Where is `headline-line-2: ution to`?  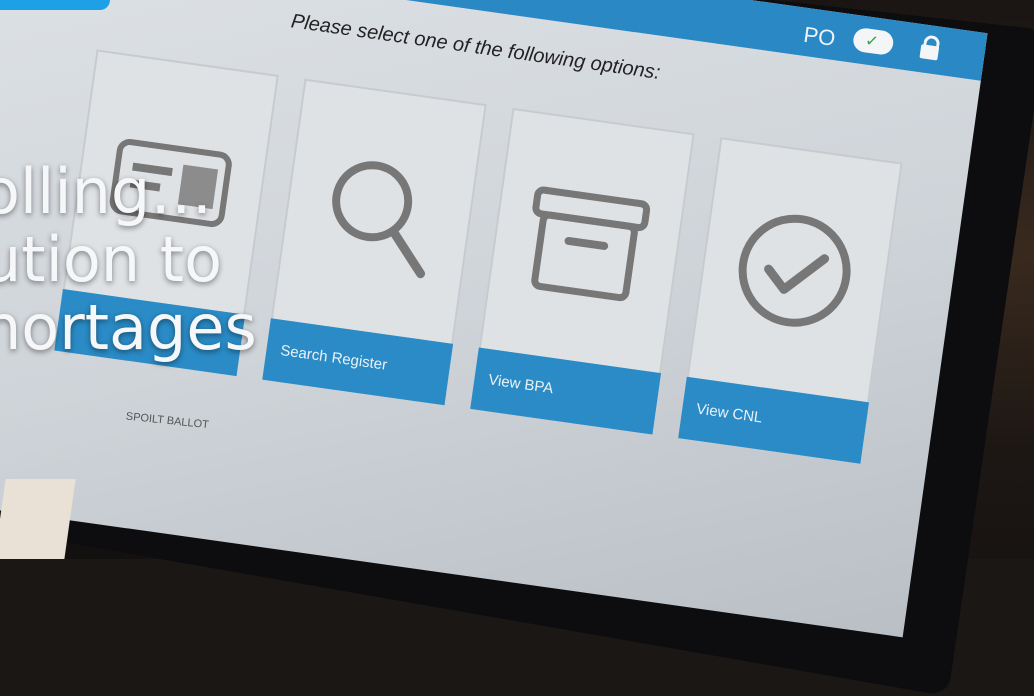
headline-line-2: ution to is located at coordinates (111, 259).